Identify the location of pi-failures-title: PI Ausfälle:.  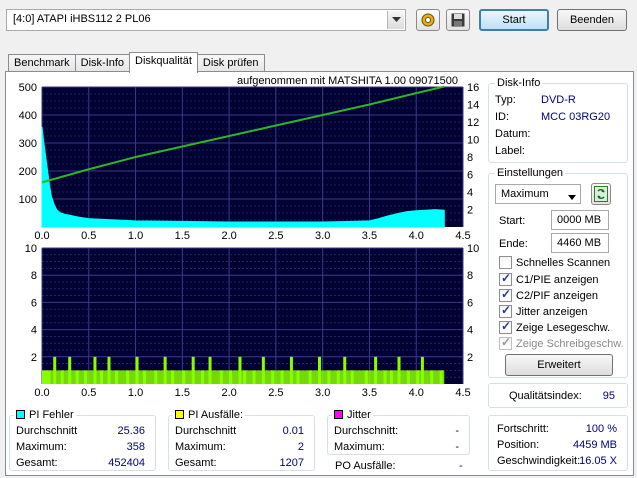
(209, 415).